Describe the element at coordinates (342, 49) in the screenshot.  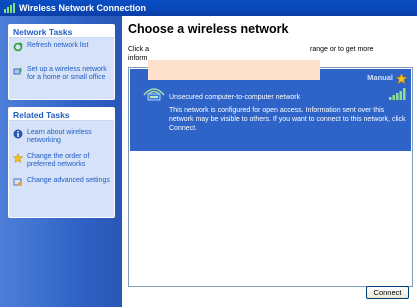
I see `instruction-end: range or to get more` at that location.